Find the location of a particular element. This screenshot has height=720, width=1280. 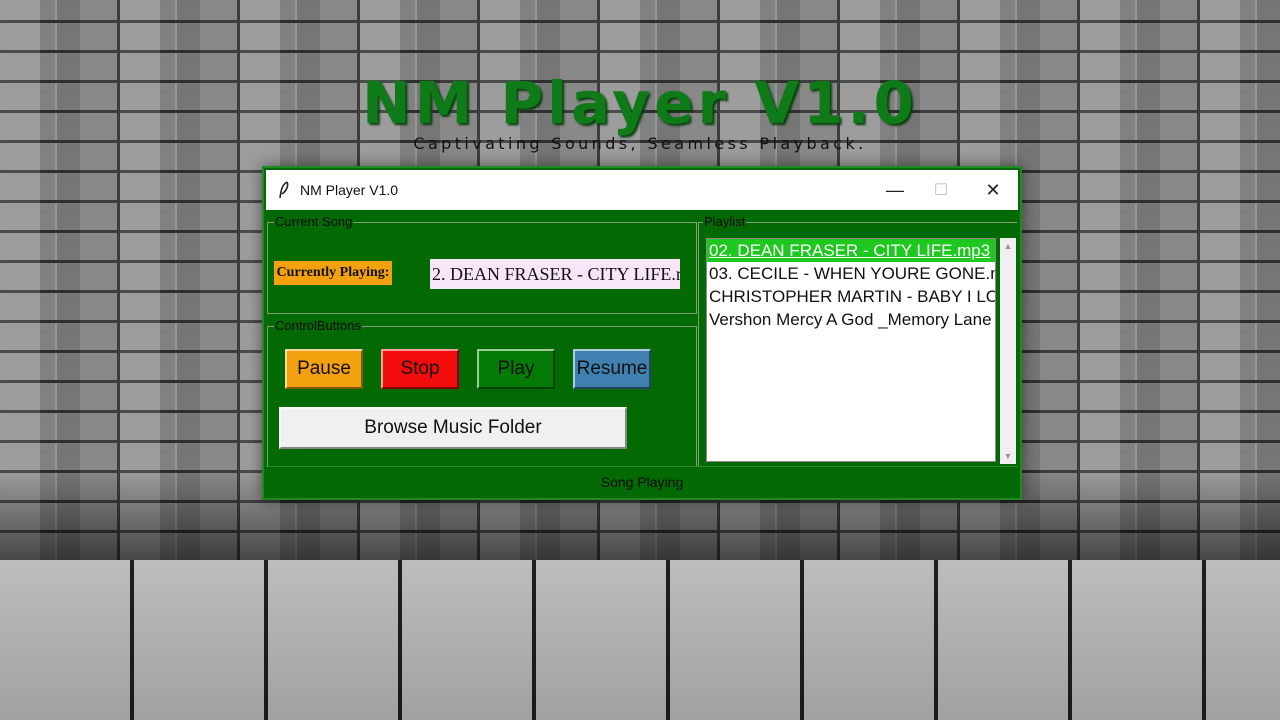

minimize-icon: — is located at coordinates (895, 189).